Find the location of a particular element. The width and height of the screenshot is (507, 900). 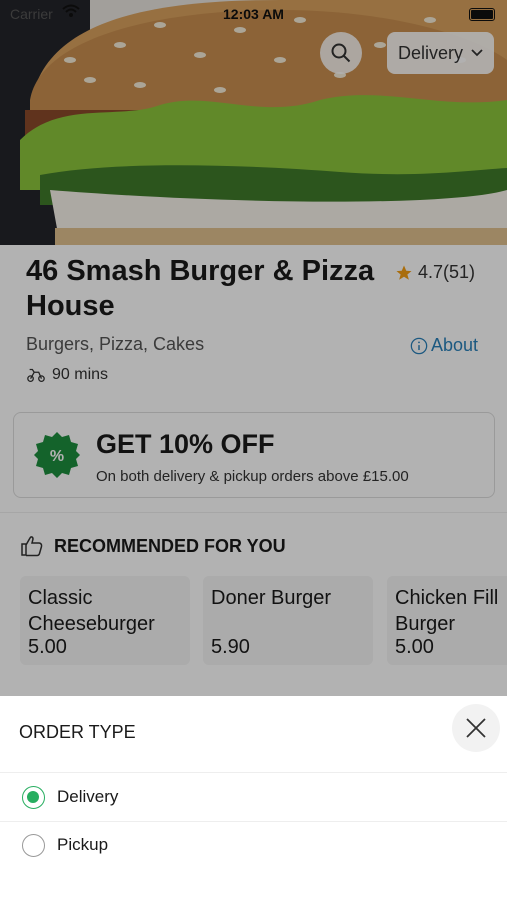

close-icon is located at coordinates (476, 728).